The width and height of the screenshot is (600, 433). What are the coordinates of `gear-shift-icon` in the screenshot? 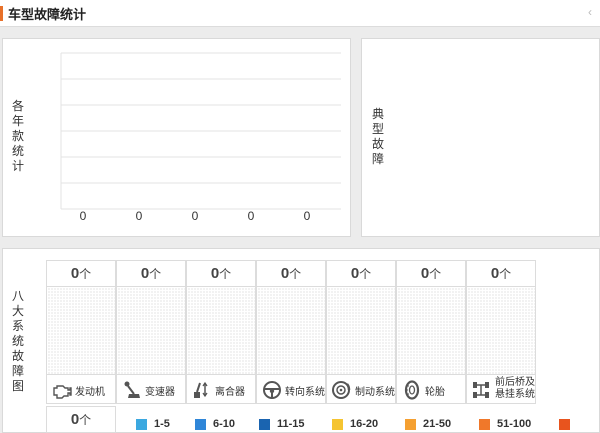 It's located at (132, 389).